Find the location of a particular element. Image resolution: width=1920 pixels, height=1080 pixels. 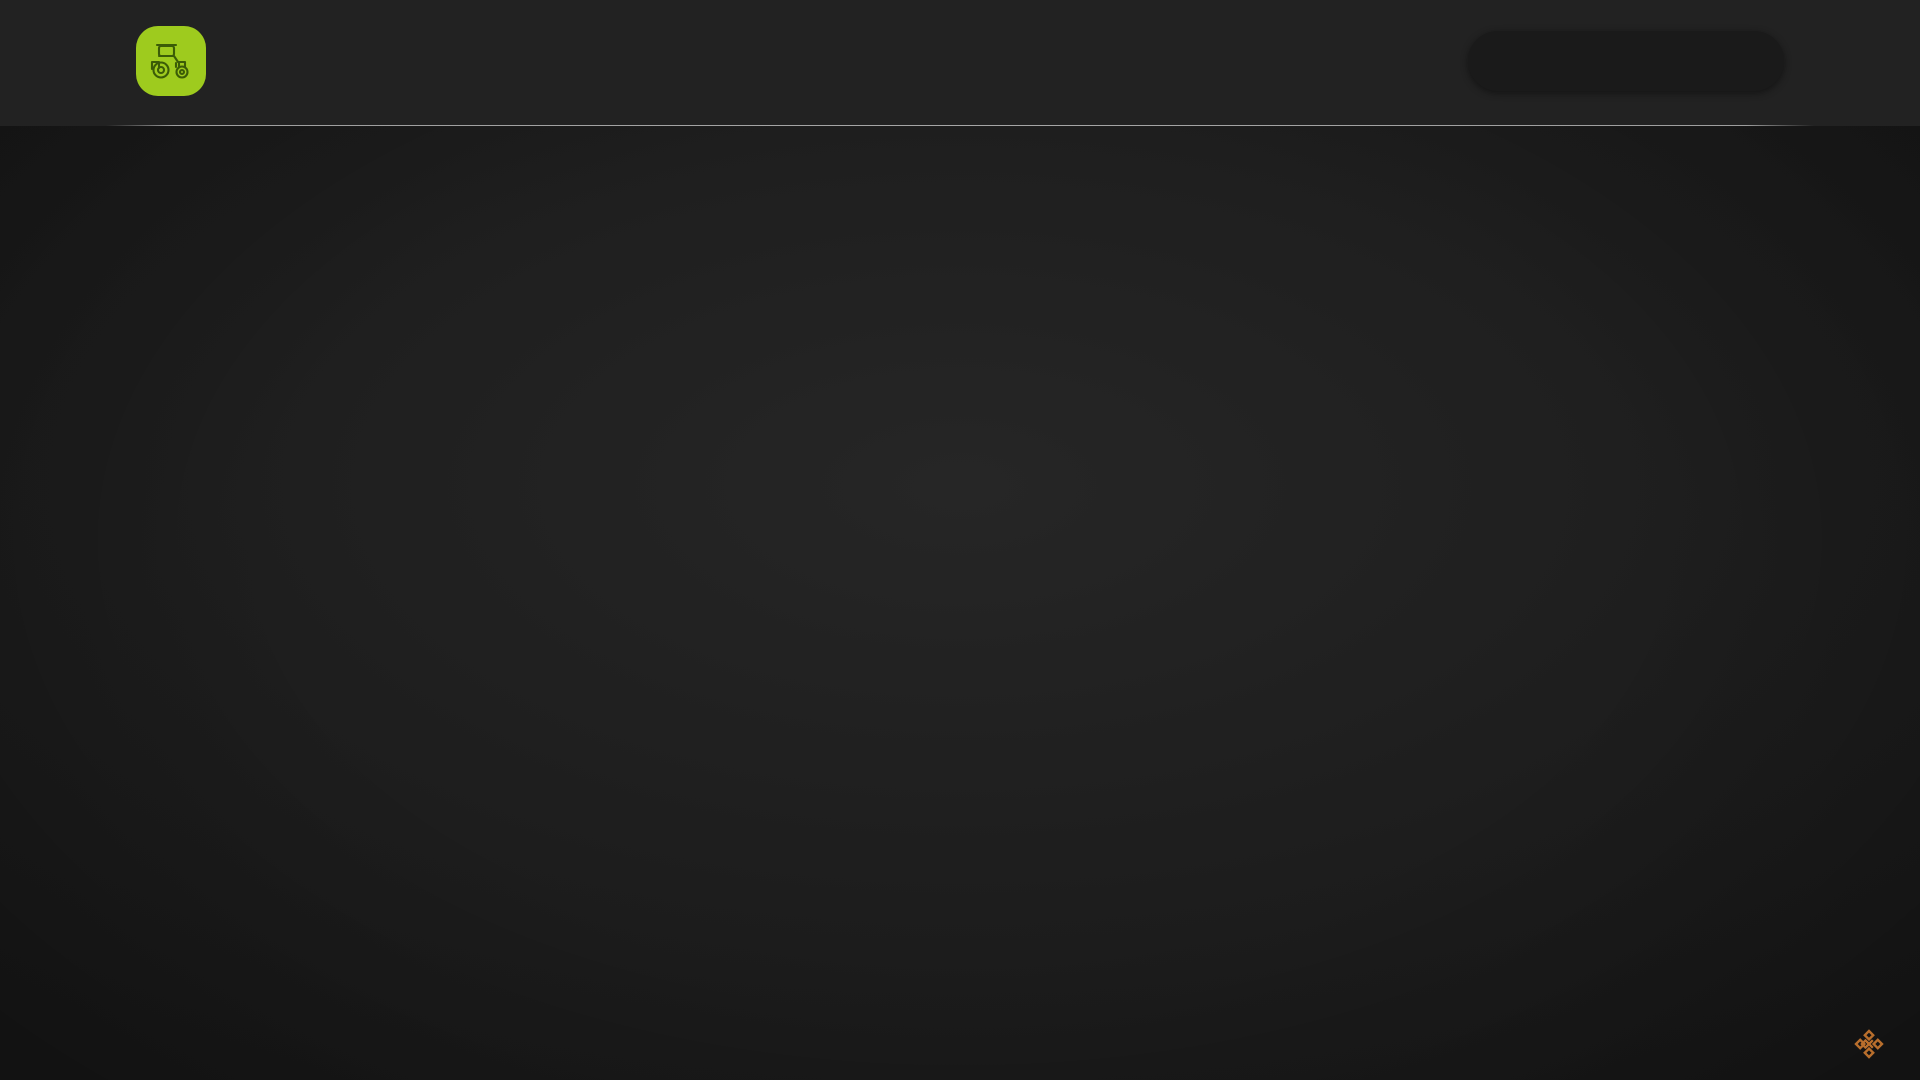

header-divider is located at coordinates (960, 125).